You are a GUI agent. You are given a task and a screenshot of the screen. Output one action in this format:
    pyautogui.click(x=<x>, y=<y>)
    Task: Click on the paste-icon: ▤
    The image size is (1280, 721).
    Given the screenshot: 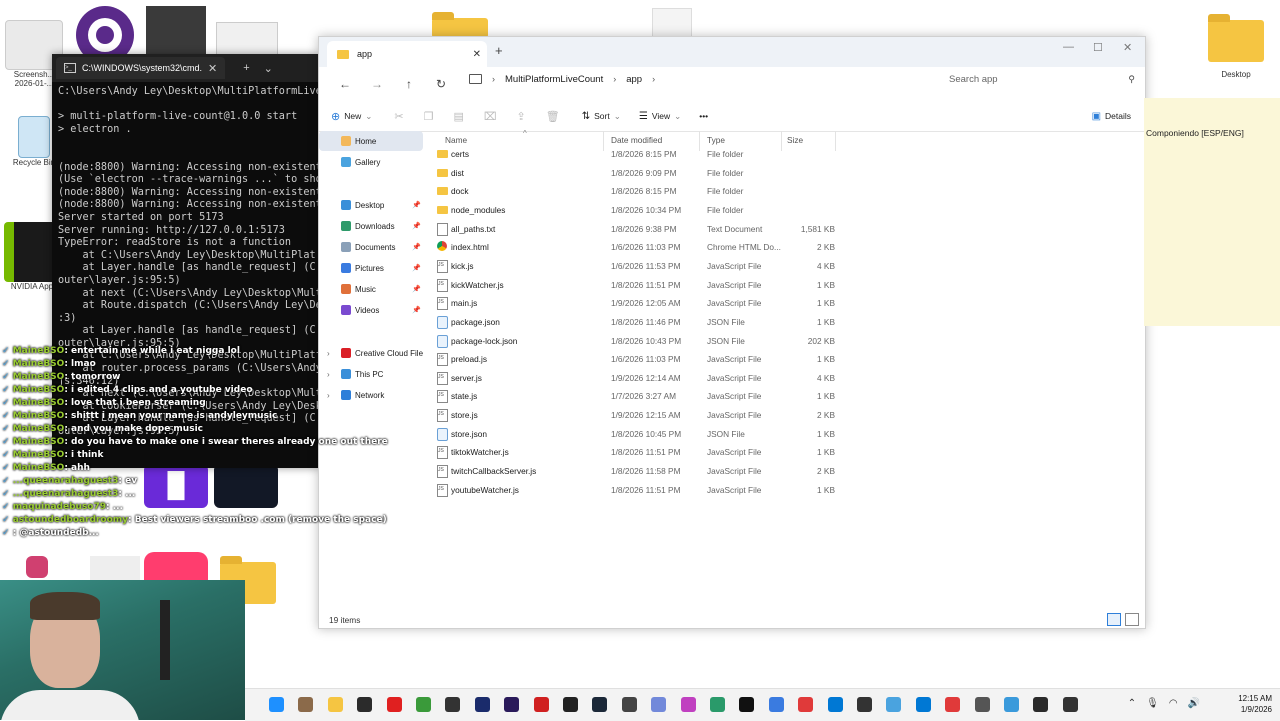 What is the action you would take?
    pyautogui.click(x=458, y=116)
    